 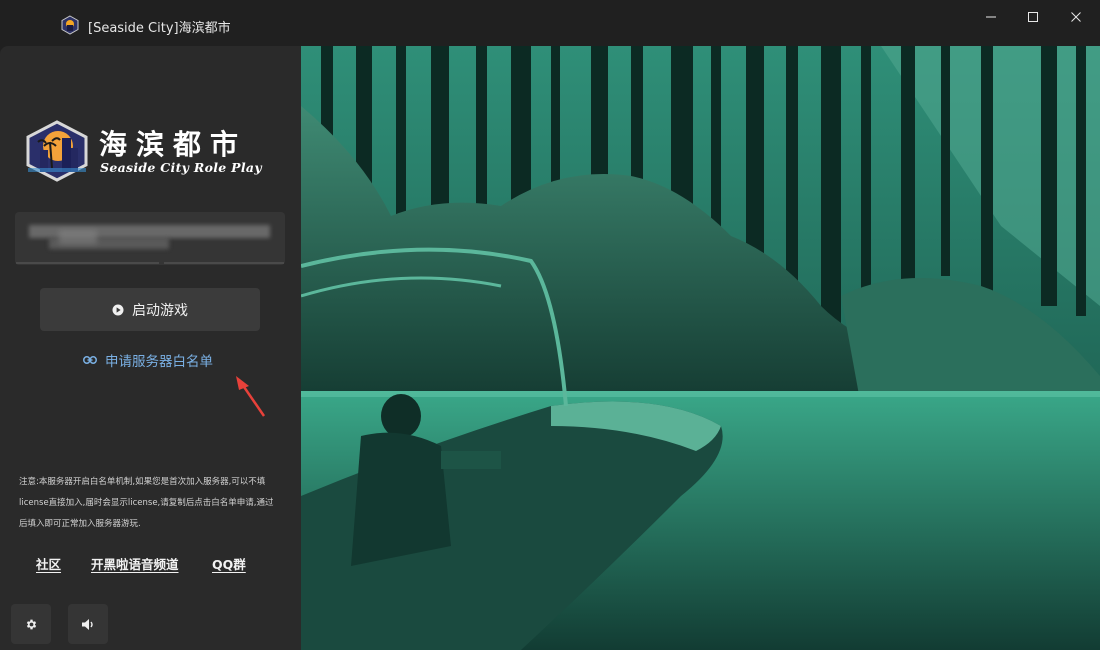 I want to click on brand-logo: 海滨都市 Seaside City Role Play, so click(x=144, y=151).